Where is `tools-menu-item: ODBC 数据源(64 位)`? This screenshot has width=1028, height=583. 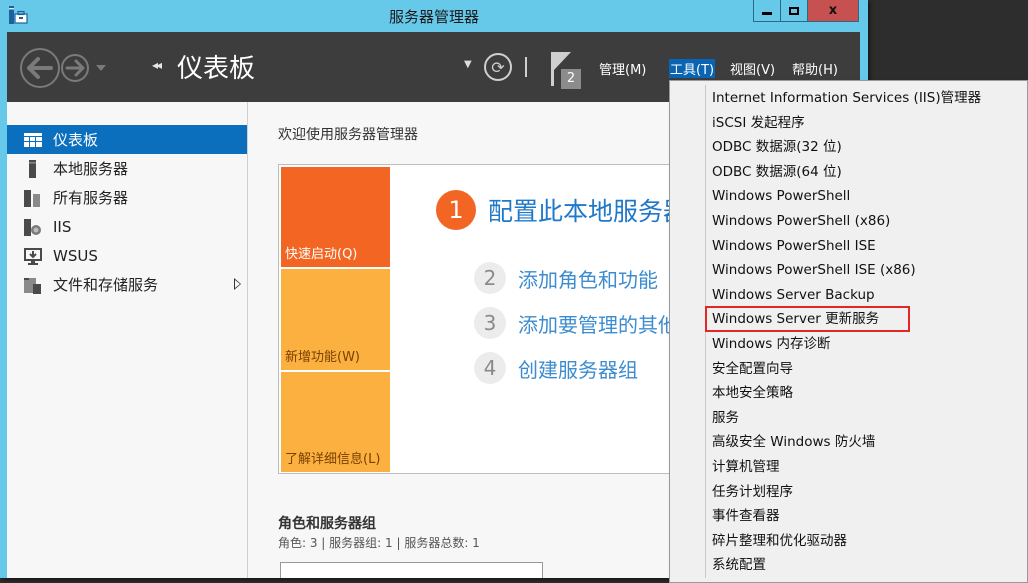 tools-menu-item: ODBC 数据源(64 位) is located at coordinates (777, 172).